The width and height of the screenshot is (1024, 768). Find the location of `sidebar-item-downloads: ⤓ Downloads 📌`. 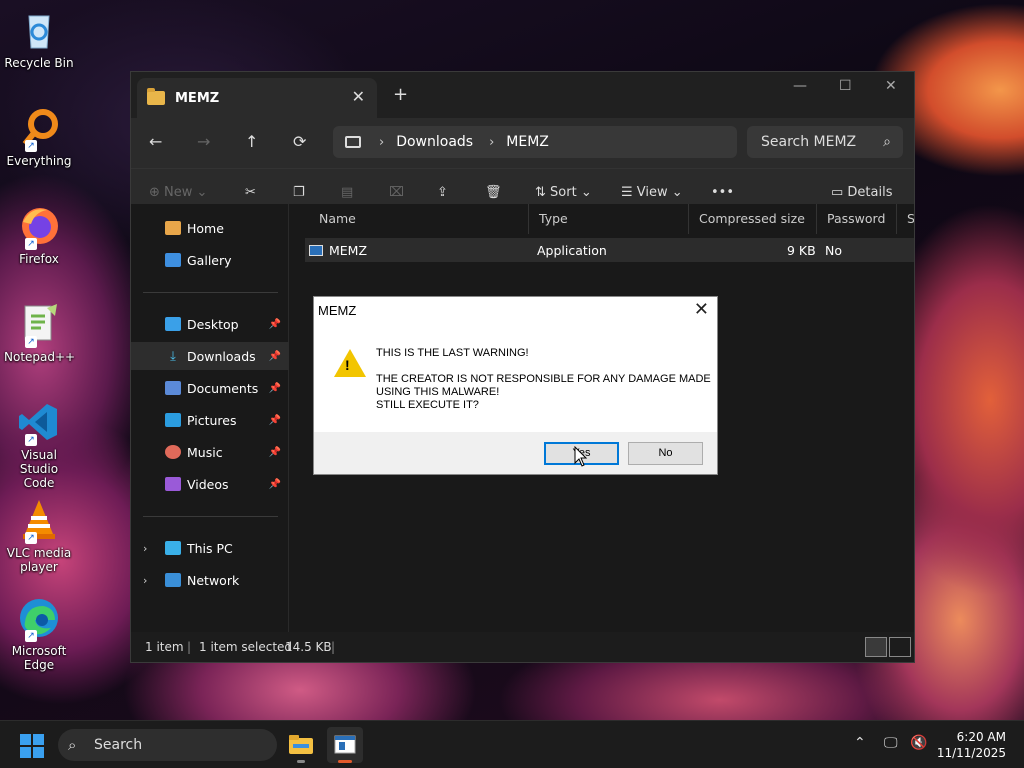

sidebar-item-downloads: ⤓ Downloads 📌 is located at coordinates (210, 356).